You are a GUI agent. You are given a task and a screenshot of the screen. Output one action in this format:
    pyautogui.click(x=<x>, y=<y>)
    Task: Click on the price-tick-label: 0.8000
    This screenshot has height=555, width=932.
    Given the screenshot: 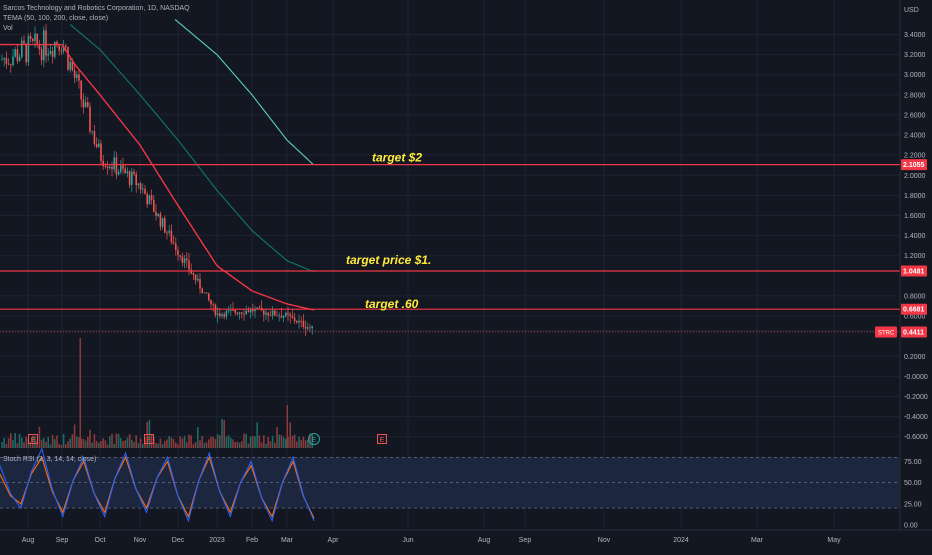 What is the action you would take?
    pyautogui.click(x=915, y=296)
    